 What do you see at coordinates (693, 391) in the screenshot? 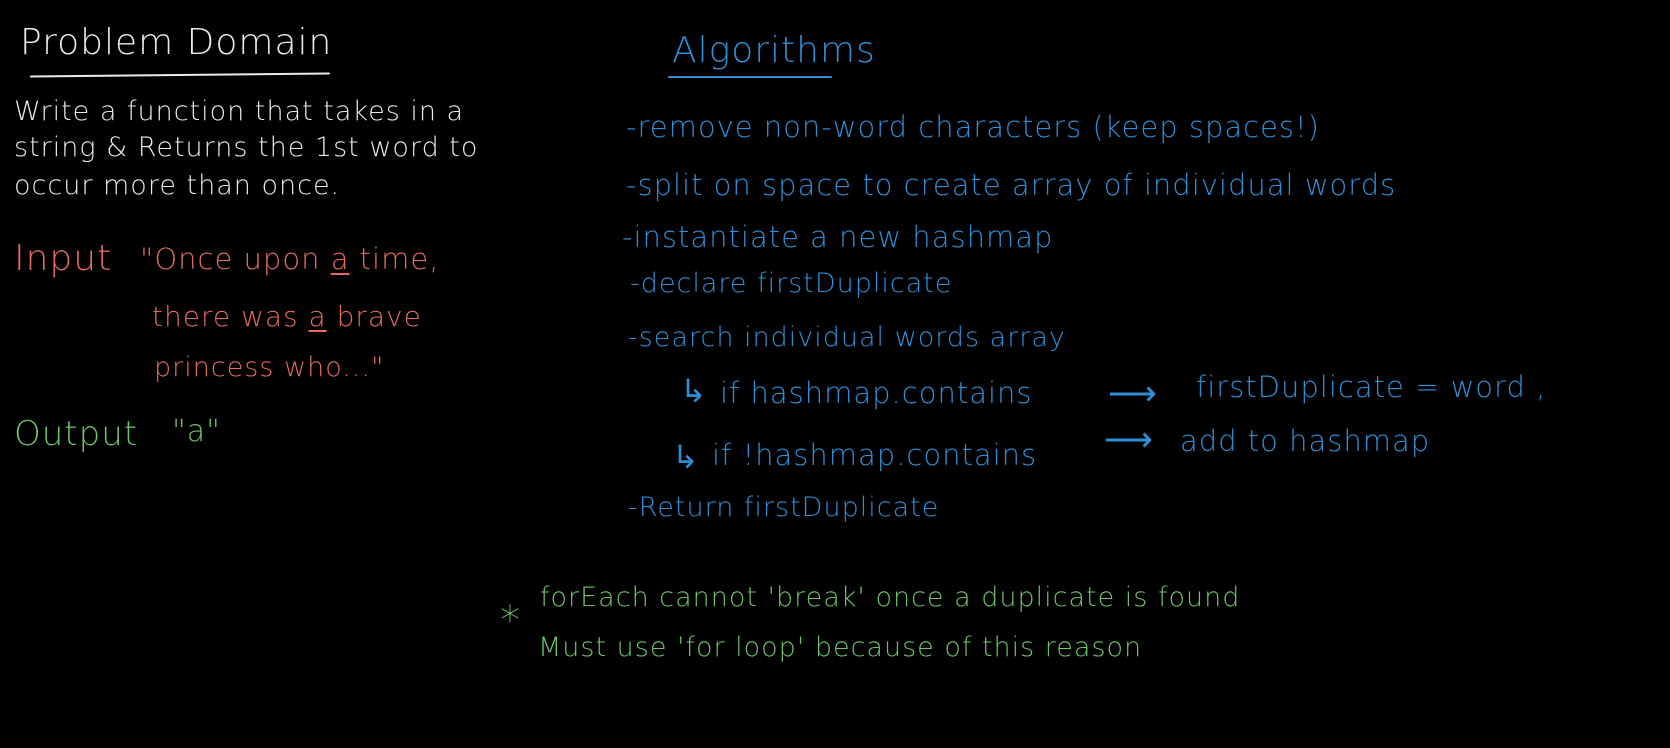
I see `sub-step-1-hook-arrow-icon: ↳` at bounding box center [693, 391].